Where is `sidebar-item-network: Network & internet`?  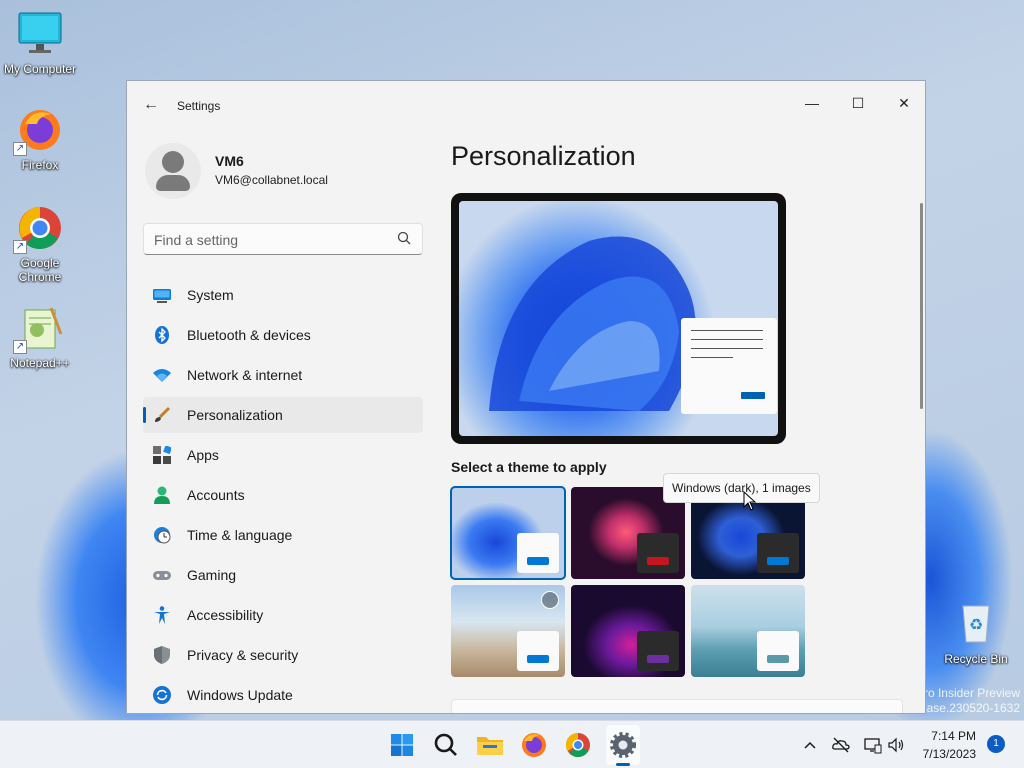 sidebar-item-network: Network & internet is located at coordinates (283, 375).